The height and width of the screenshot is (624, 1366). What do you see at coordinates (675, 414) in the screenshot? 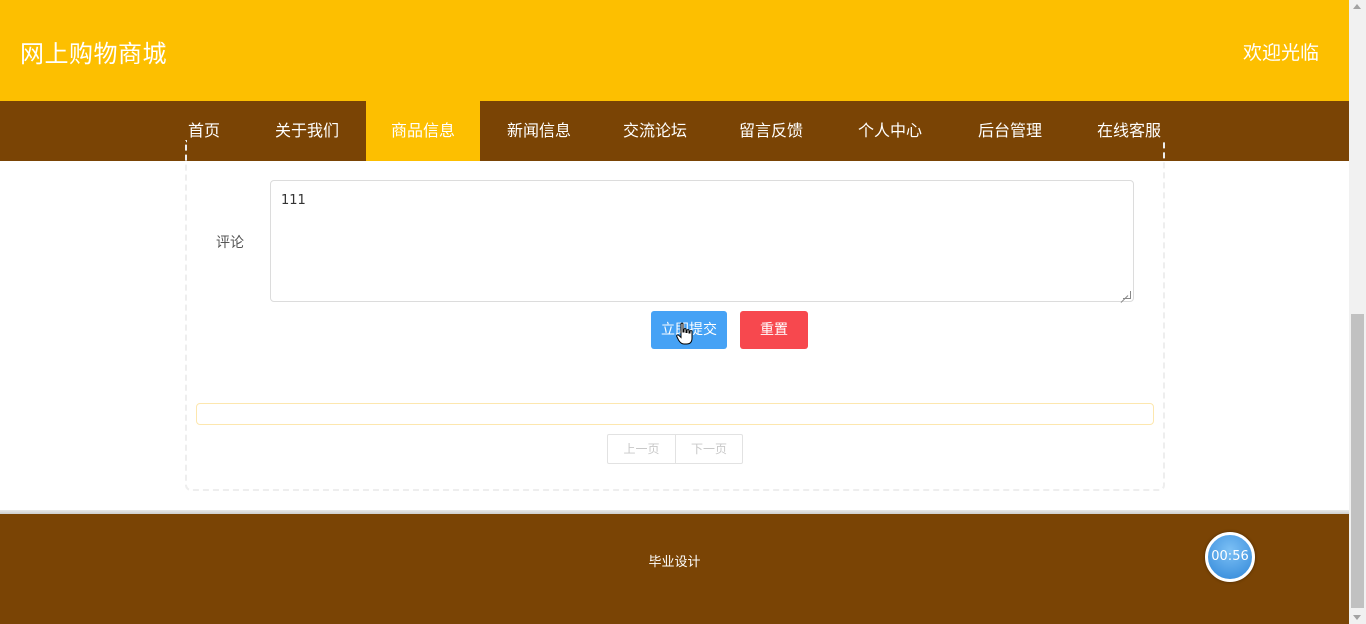
I see `empty-list-area` at bounding box center [675, 414].